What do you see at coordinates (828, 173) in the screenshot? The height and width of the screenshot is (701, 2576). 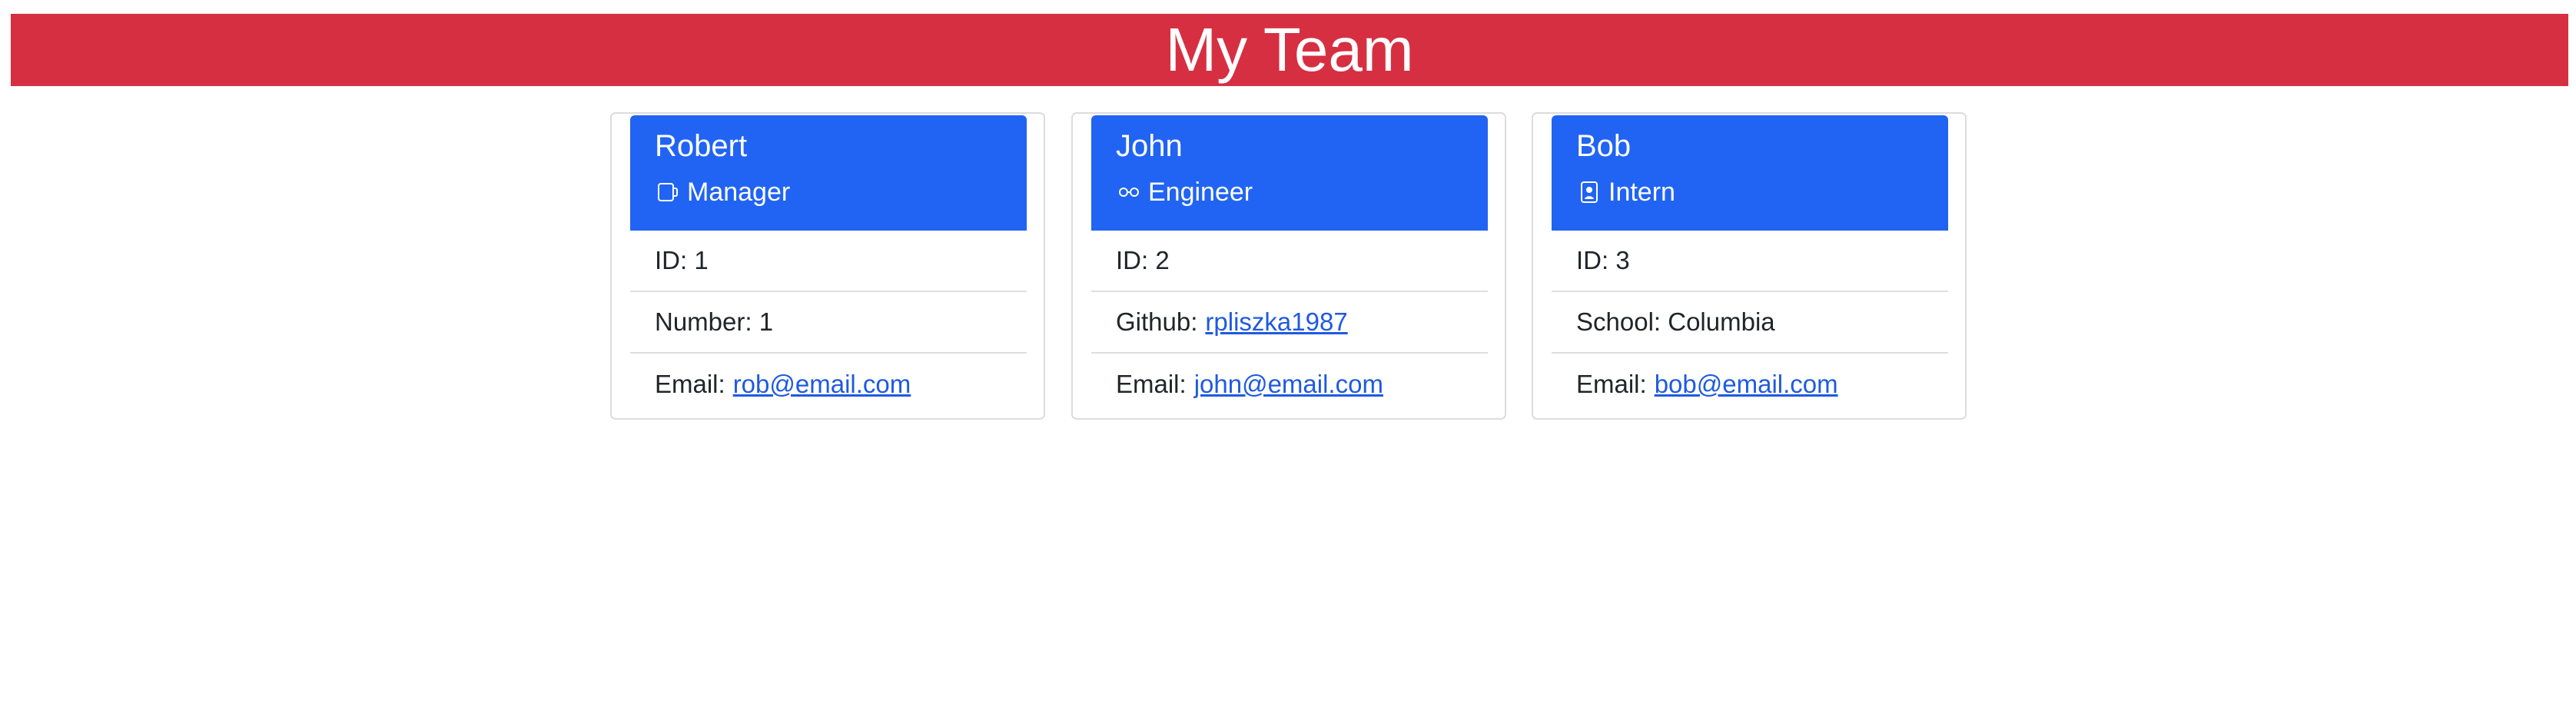 I see `card-header: Robert Manager` at bounding box center [828, 173].